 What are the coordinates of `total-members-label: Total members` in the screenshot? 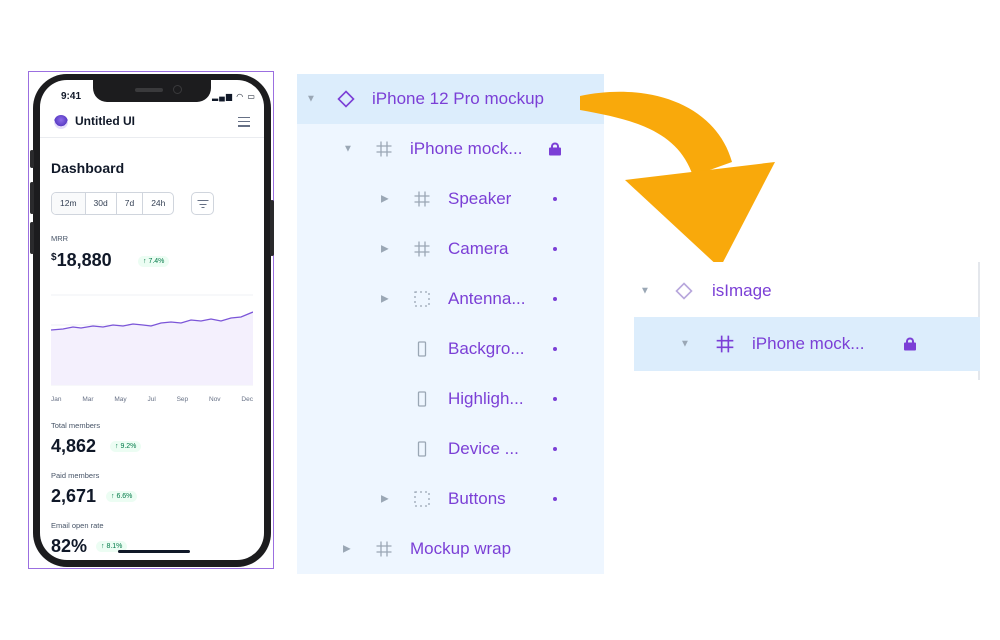 It's located at (76, 425).